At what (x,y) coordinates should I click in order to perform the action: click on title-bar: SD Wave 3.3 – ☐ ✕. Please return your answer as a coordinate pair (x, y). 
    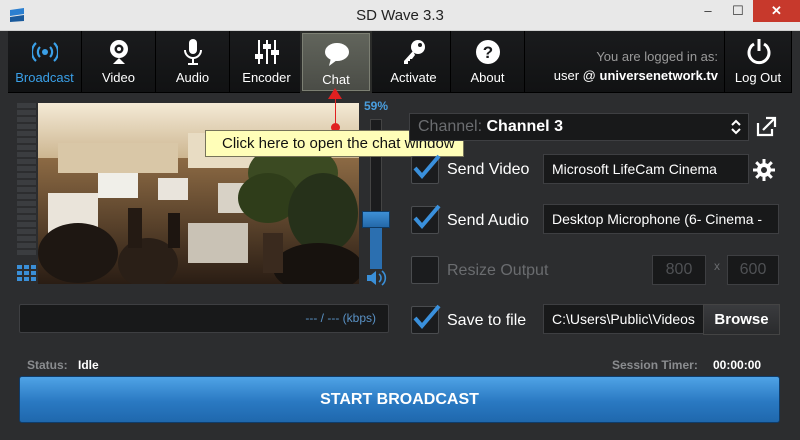
    Looking at the image, I should click on (400, 15).